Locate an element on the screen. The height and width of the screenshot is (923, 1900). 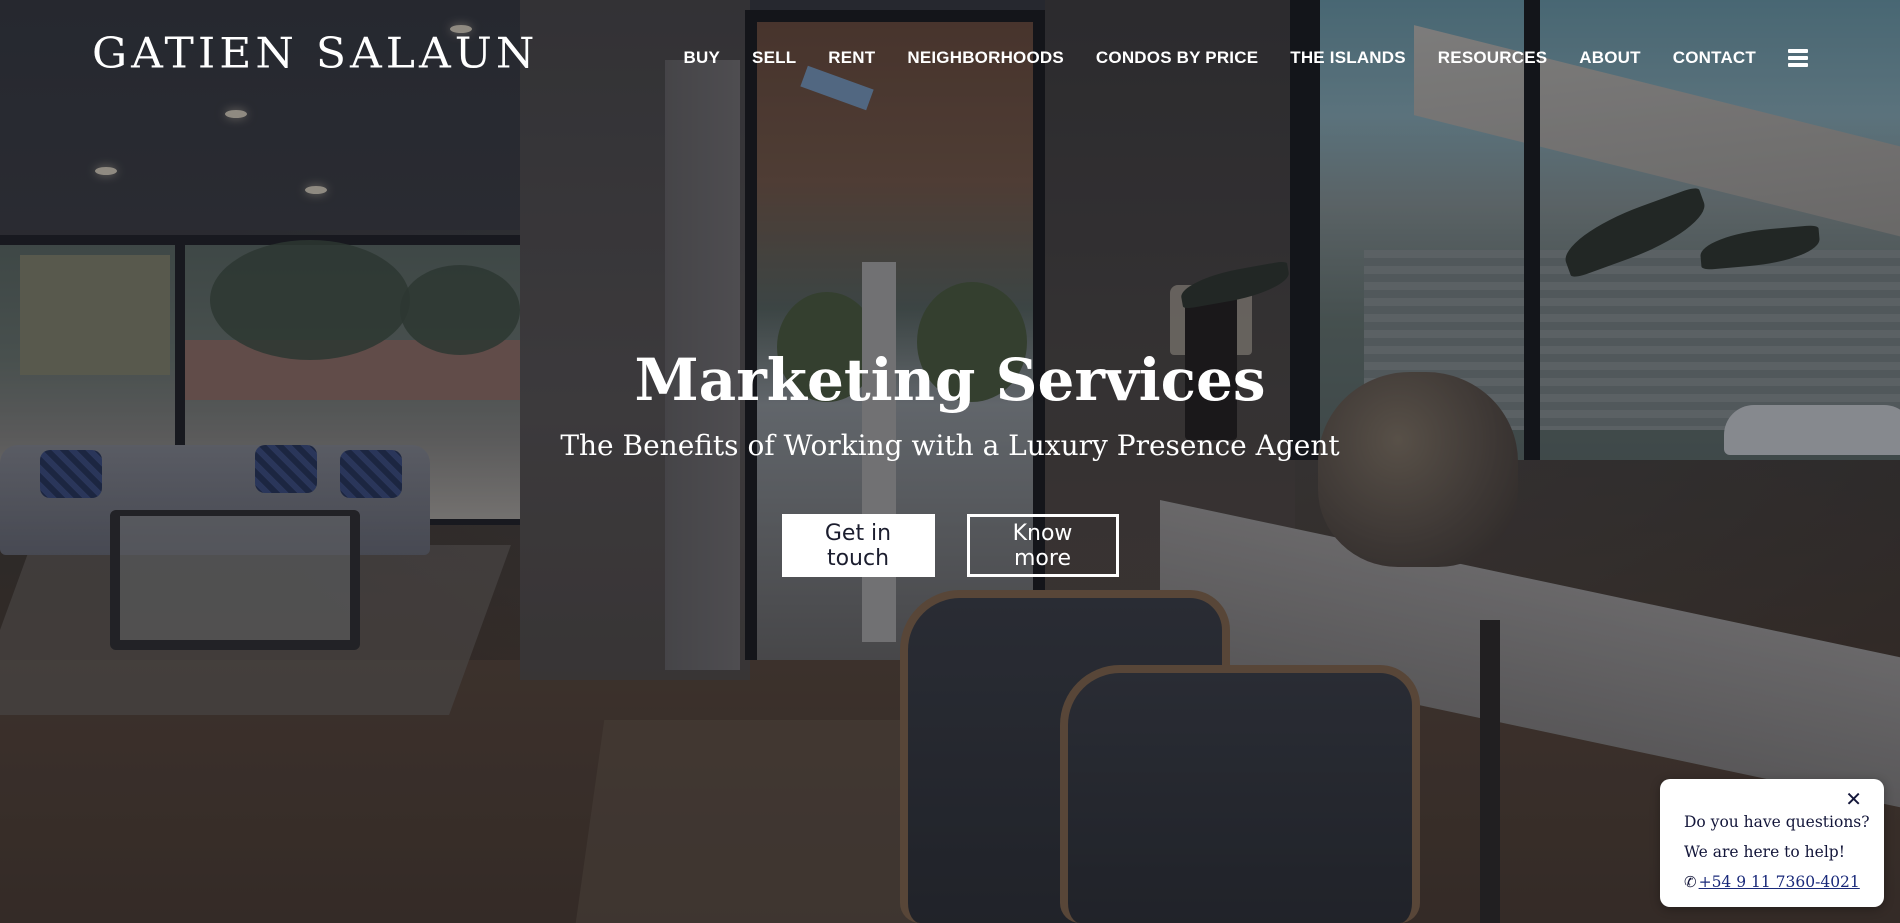
nav-item-buy: BUY is located at coordinates (702, 58).